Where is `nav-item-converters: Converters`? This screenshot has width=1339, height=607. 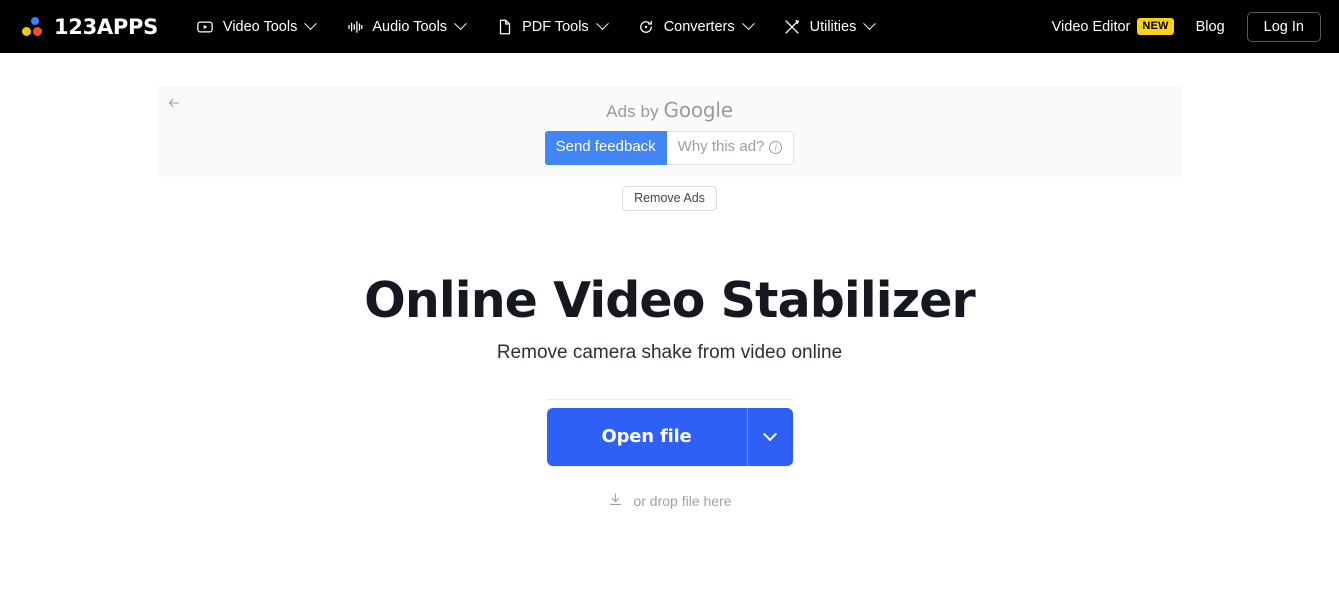
nav-item-converters: Converters is located at coordinates (695, 26).